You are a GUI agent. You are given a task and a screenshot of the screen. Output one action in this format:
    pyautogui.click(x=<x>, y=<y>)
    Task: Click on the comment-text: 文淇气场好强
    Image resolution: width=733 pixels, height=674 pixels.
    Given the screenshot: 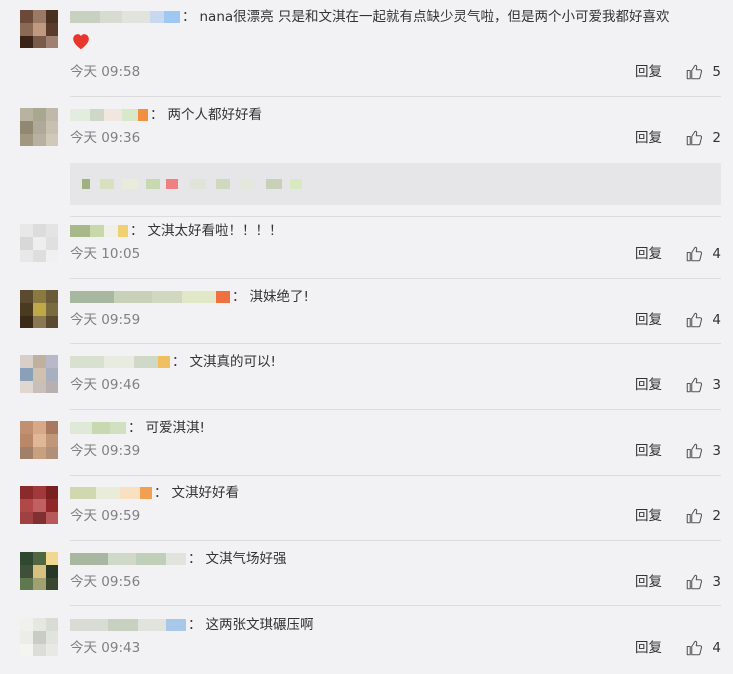 What is the action you would take?
    pyautogui.click(x=246, y=559)
    